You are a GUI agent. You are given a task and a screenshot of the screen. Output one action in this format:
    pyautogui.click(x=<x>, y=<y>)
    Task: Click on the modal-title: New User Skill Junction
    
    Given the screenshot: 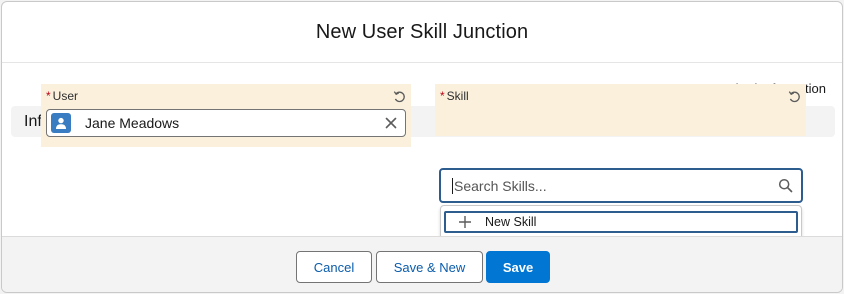 What is the action you would take?
    pyautogui.click(x=422, y=31)
    